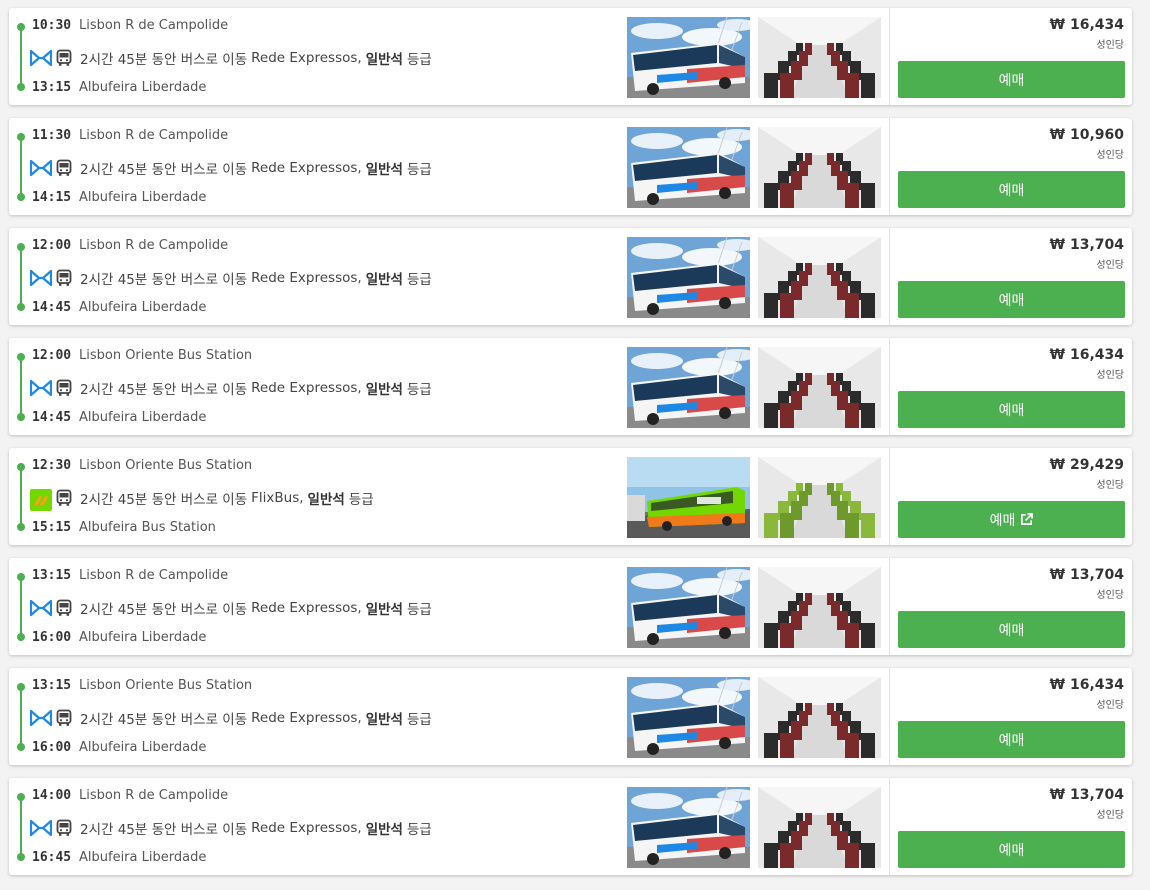  I want to click on departure-time: 13:15, so click(52, 575).